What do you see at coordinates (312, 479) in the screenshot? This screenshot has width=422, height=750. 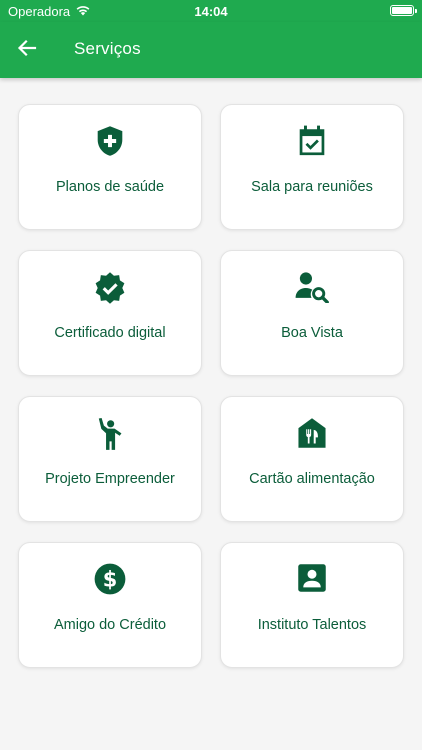 I see `service-label: Cartão alimentação` at bounding box center [312, 479].